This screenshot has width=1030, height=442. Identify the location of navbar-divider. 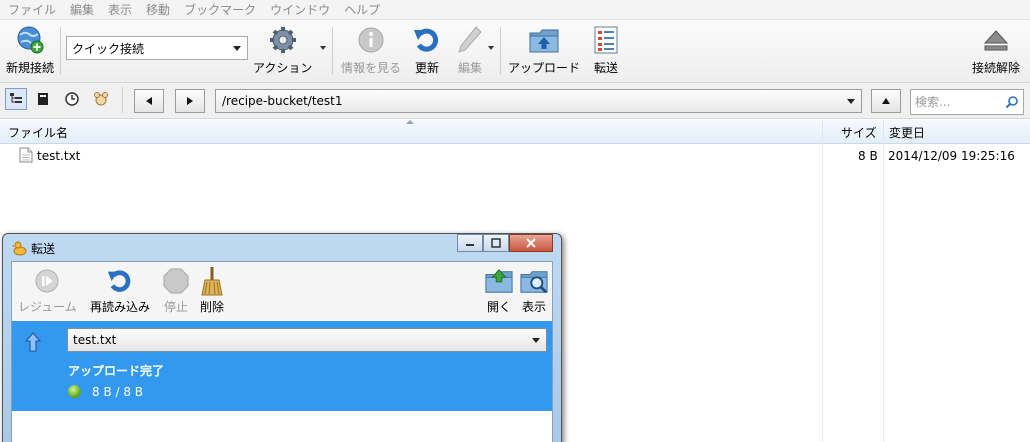
(122, 100).